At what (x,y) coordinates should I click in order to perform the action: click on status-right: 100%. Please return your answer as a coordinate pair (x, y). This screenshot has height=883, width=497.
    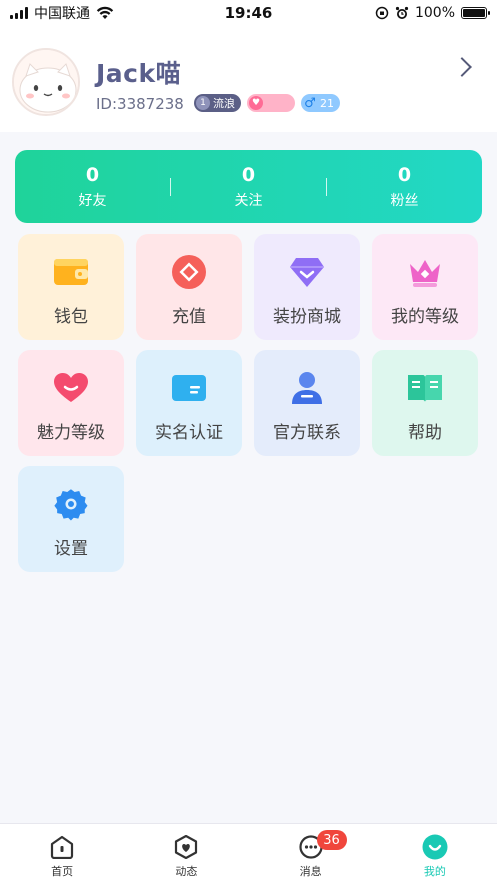
    Looking at the image, I should click on (432, 13).